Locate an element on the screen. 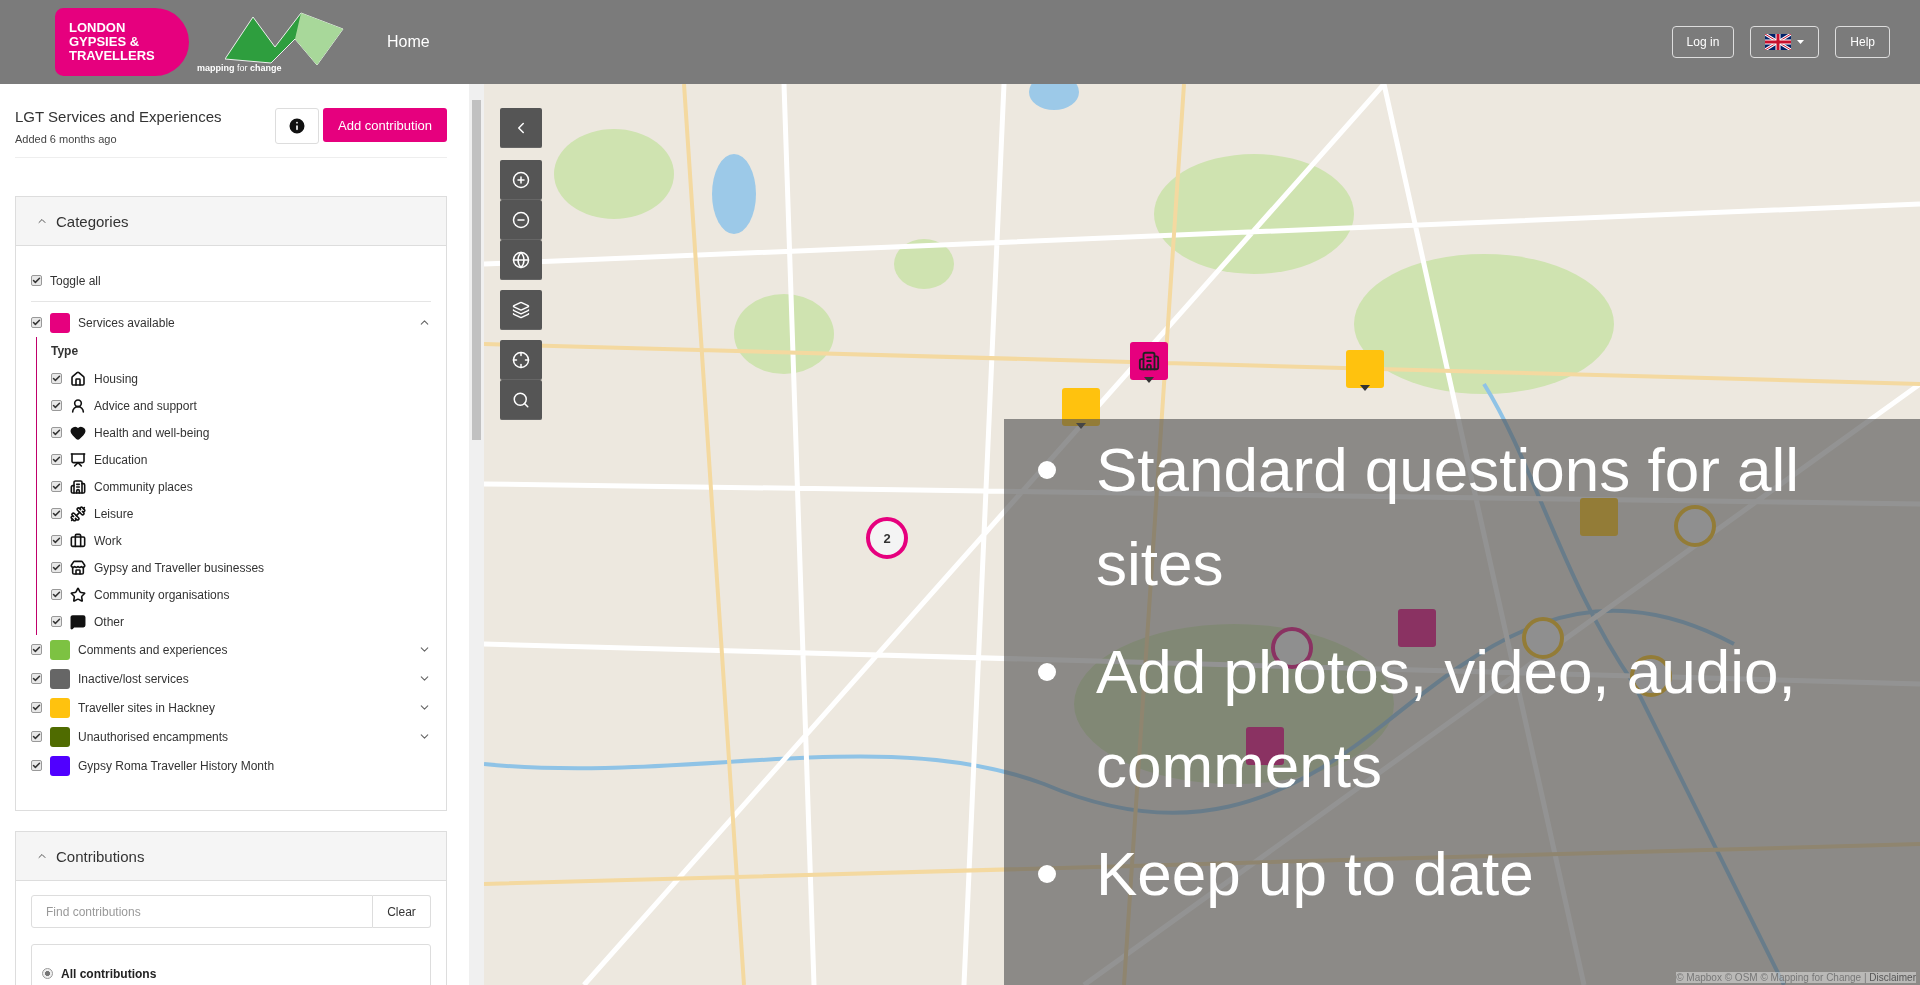 The image size is (1920, 985). map-attribution: © Mapbox © OSM © Mapping for Change | Disclaimer is located at coordinates (1796, 977).